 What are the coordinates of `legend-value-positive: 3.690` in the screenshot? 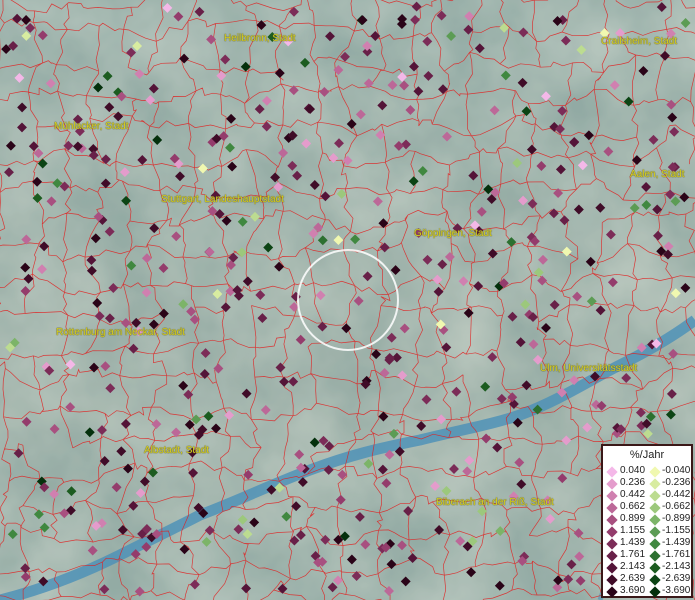 It's located at (633, 590).